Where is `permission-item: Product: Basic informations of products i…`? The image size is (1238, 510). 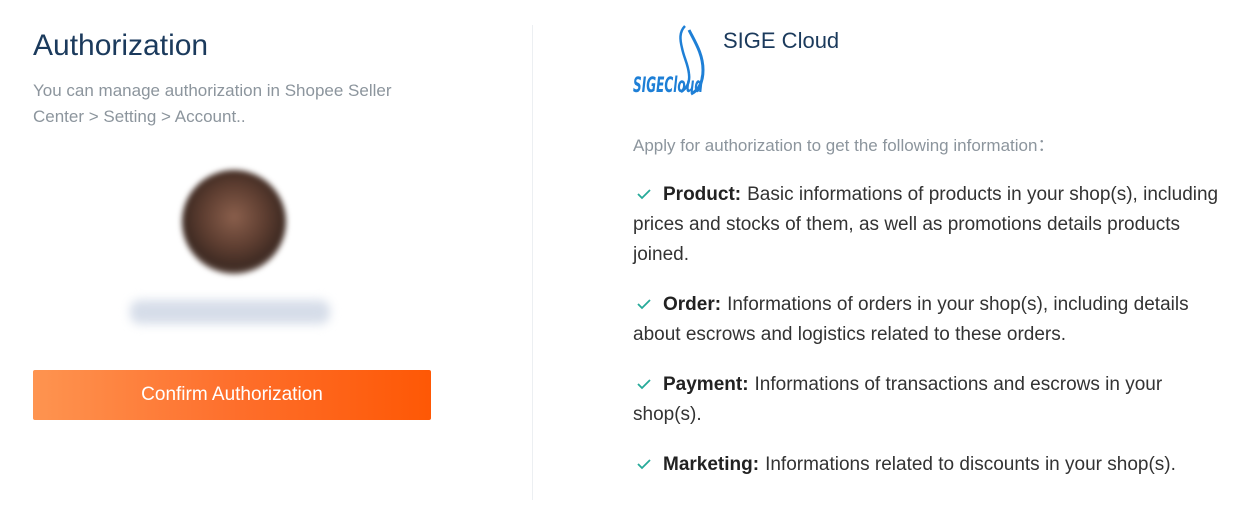 permission-item: Product: Basic informations of products i… is located at coordinates (930, 225).